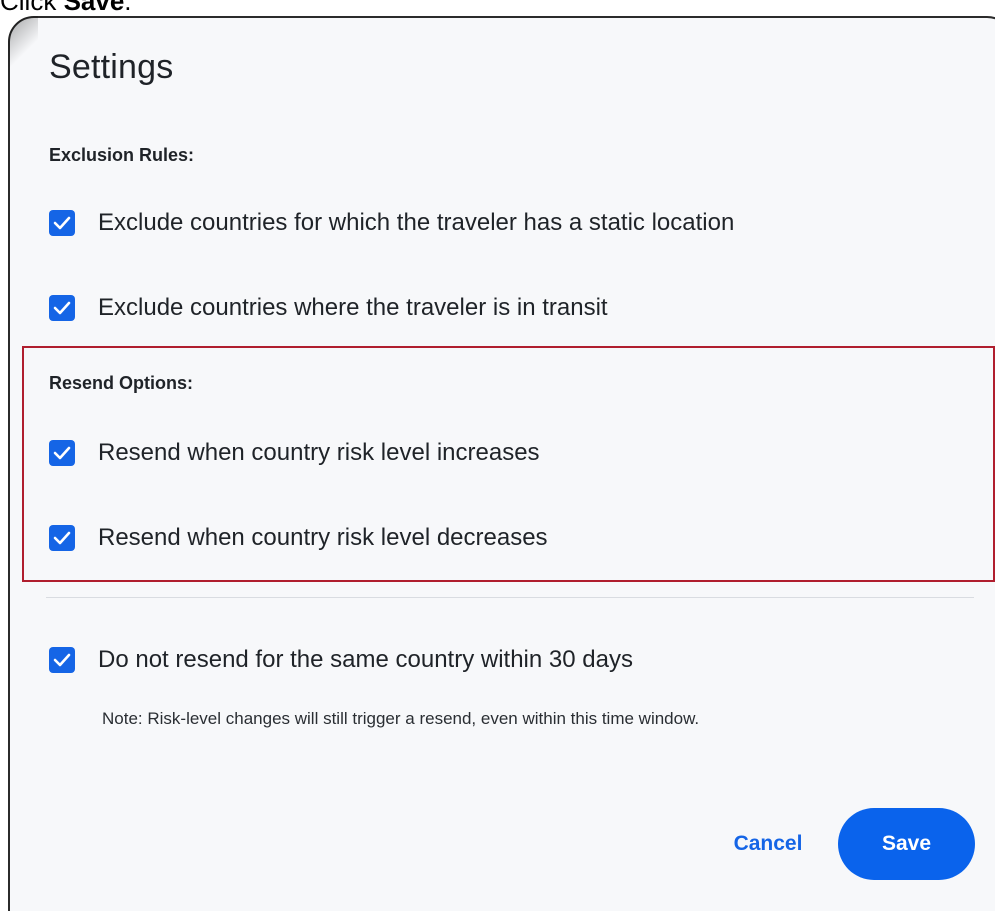 This screenshot has width=995, height=911. I want to click on instruction-suffix: ., so click(128, 8).